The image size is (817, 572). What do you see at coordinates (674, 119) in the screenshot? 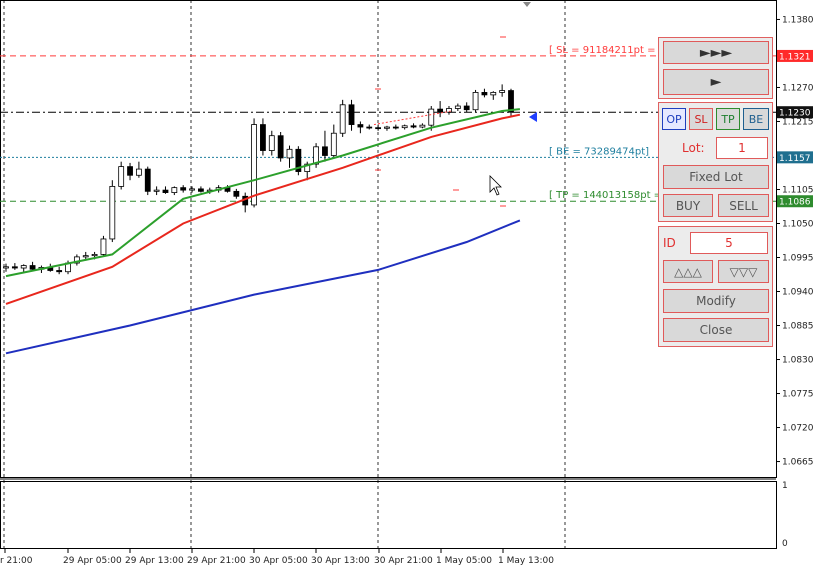
I see `op-button: OP` at bounding box center [674, 119].